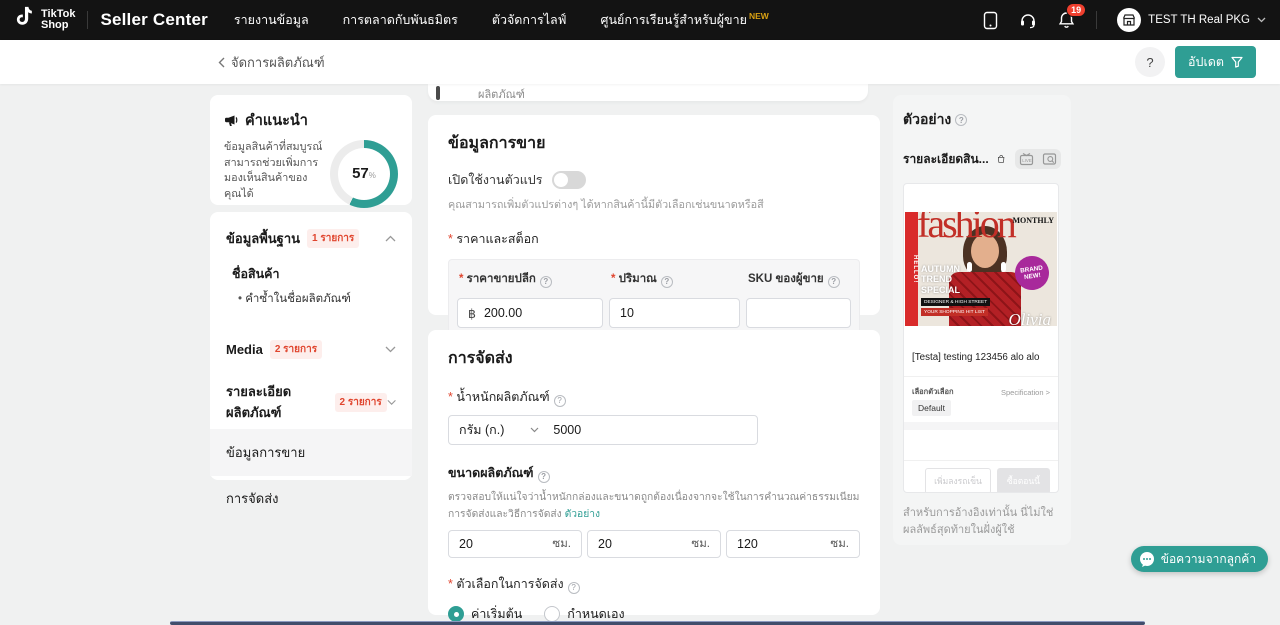 Image resolution: width=1280 pixels, height=625 pixels. What do you see at coordinates (1215, 62) in the screenshot?
I see `update-button: อัปเดต` at bounding box center [1215, 62].